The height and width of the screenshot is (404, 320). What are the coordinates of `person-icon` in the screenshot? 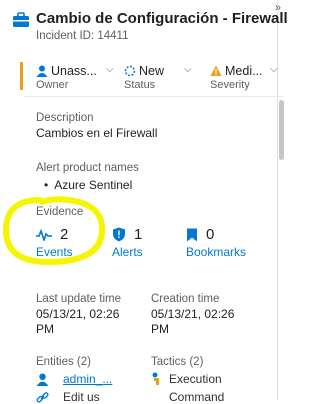 It's located at (42, 71).